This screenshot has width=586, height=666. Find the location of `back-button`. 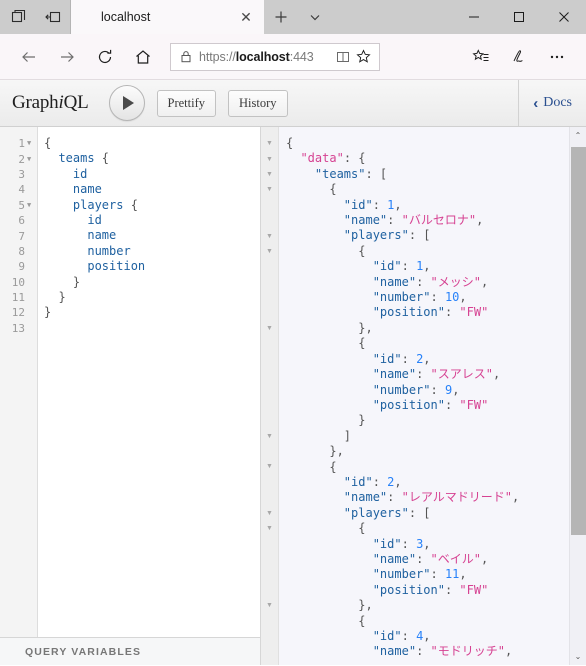

back-button is located at coordinates (29, 57).